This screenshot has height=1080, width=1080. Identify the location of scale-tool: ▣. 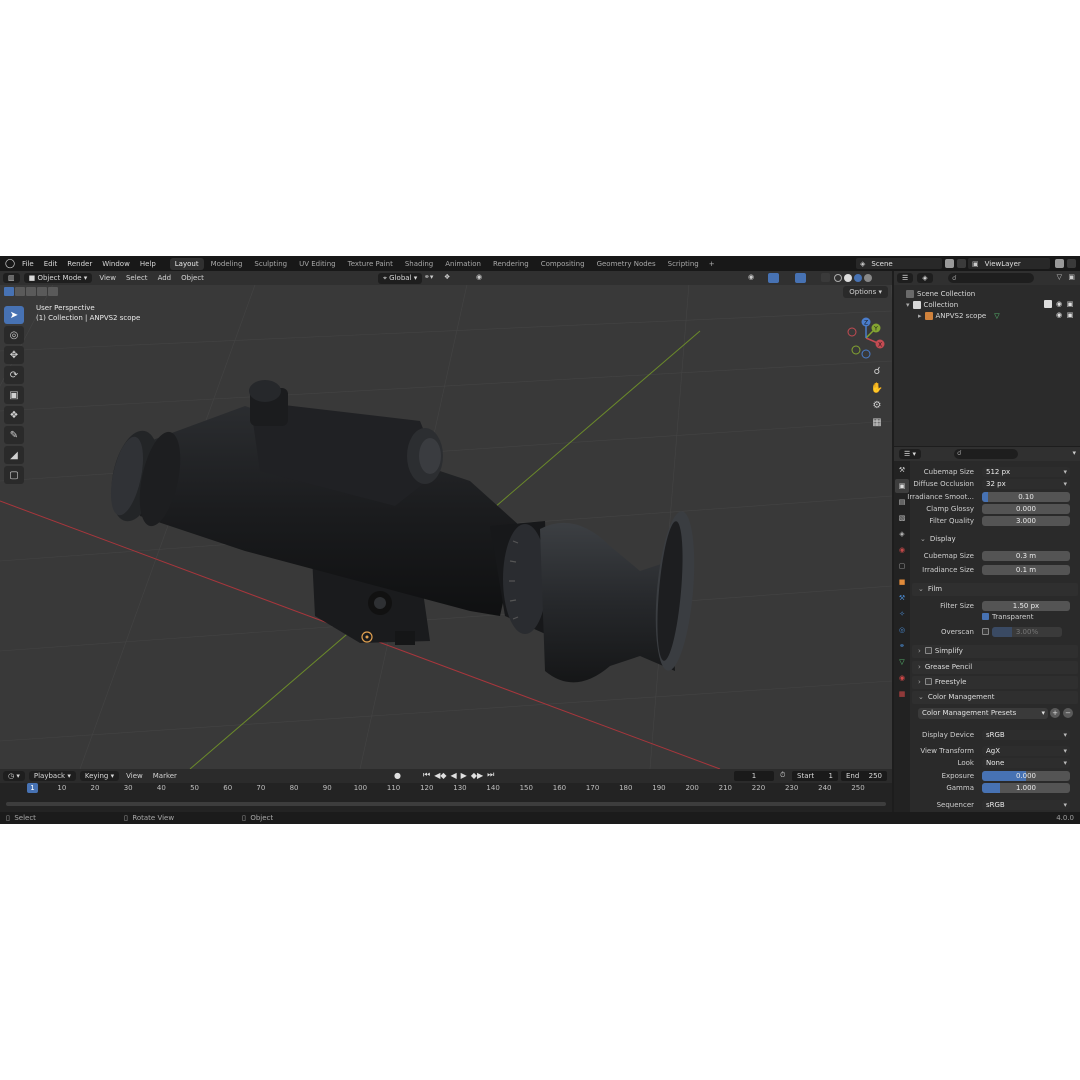
(14, 395).